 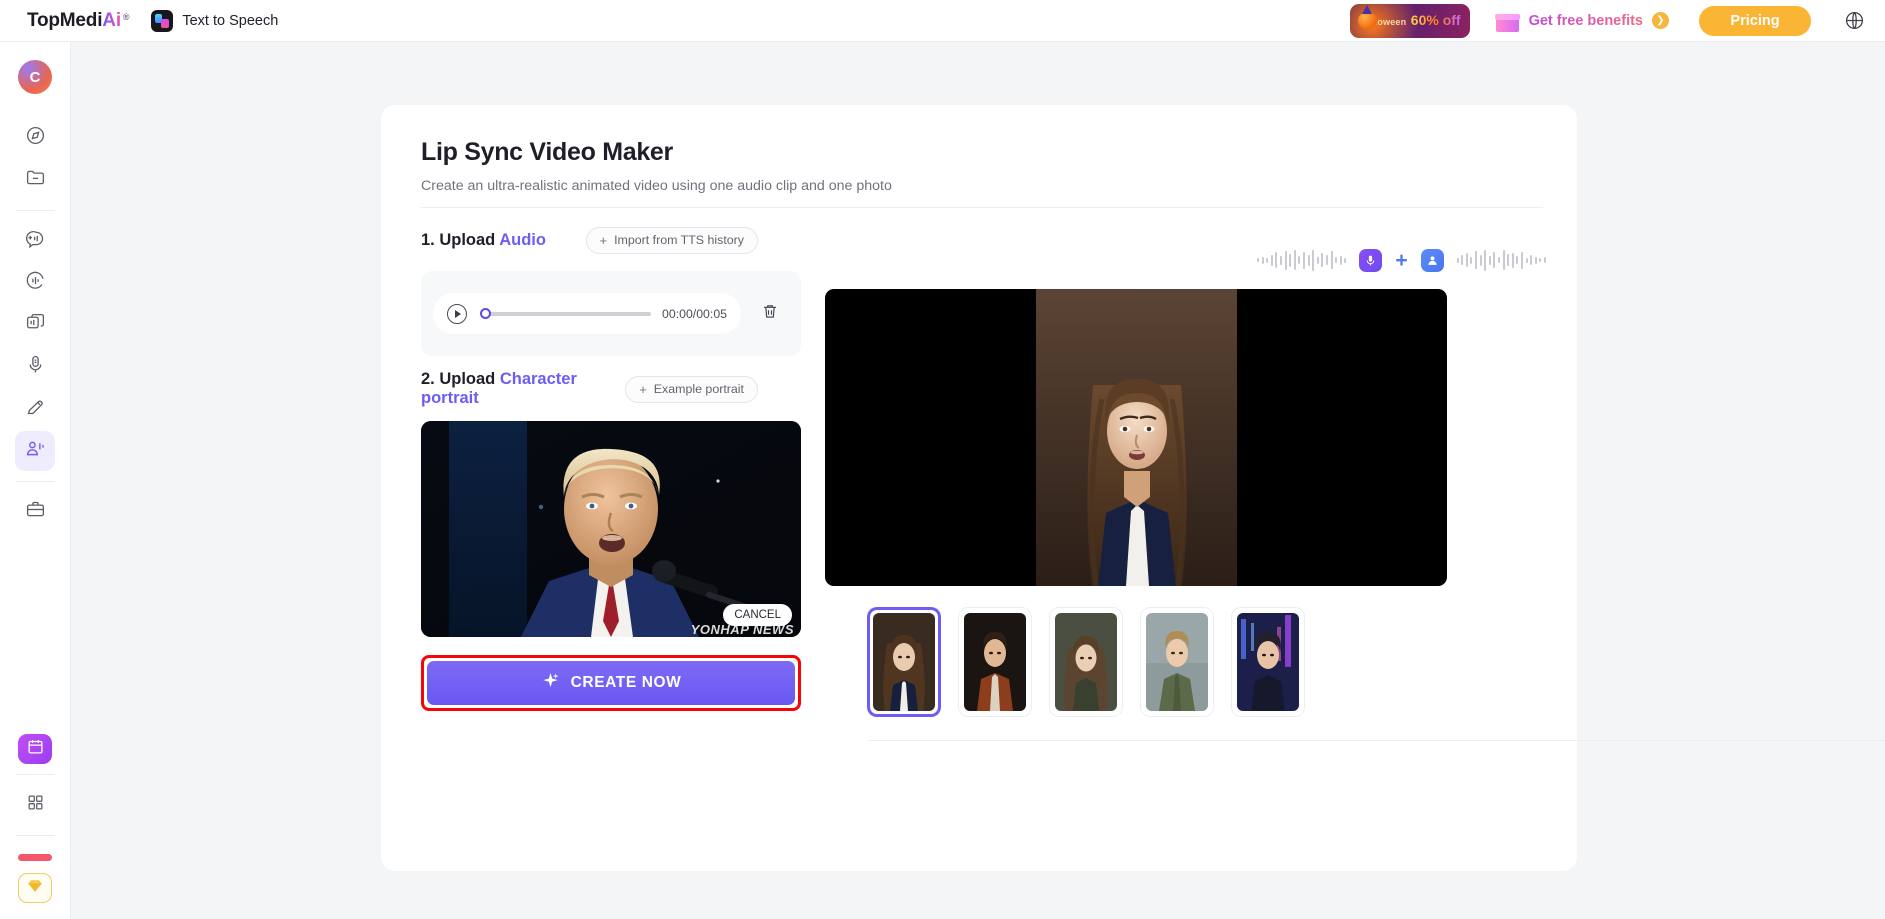 I want to click on step-1-highlight: Audio, so click(x=522, y=239).